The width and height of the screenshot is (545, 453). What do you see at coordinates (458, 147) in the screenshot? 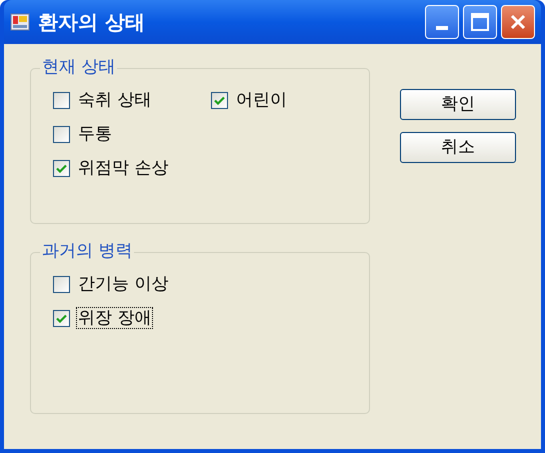
I see `dialog-button: 취소` at bounding box center [458, 147].